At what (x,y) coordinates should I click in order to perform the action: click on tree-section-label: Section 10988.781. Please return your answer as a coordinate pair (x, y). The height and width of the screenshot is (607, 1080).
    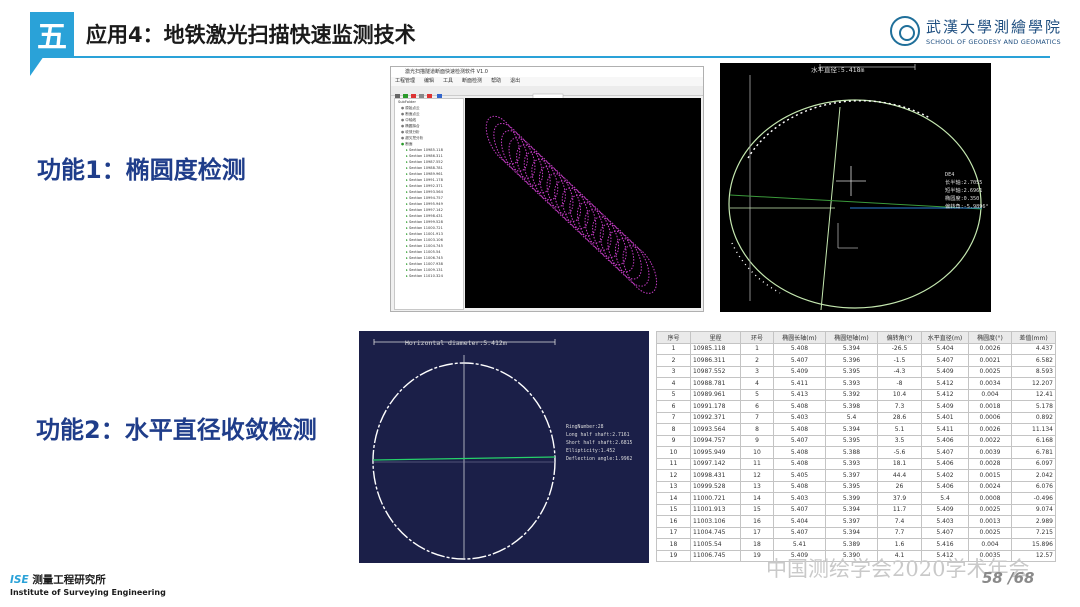
    Looking at the image, I should click on (425, 168).